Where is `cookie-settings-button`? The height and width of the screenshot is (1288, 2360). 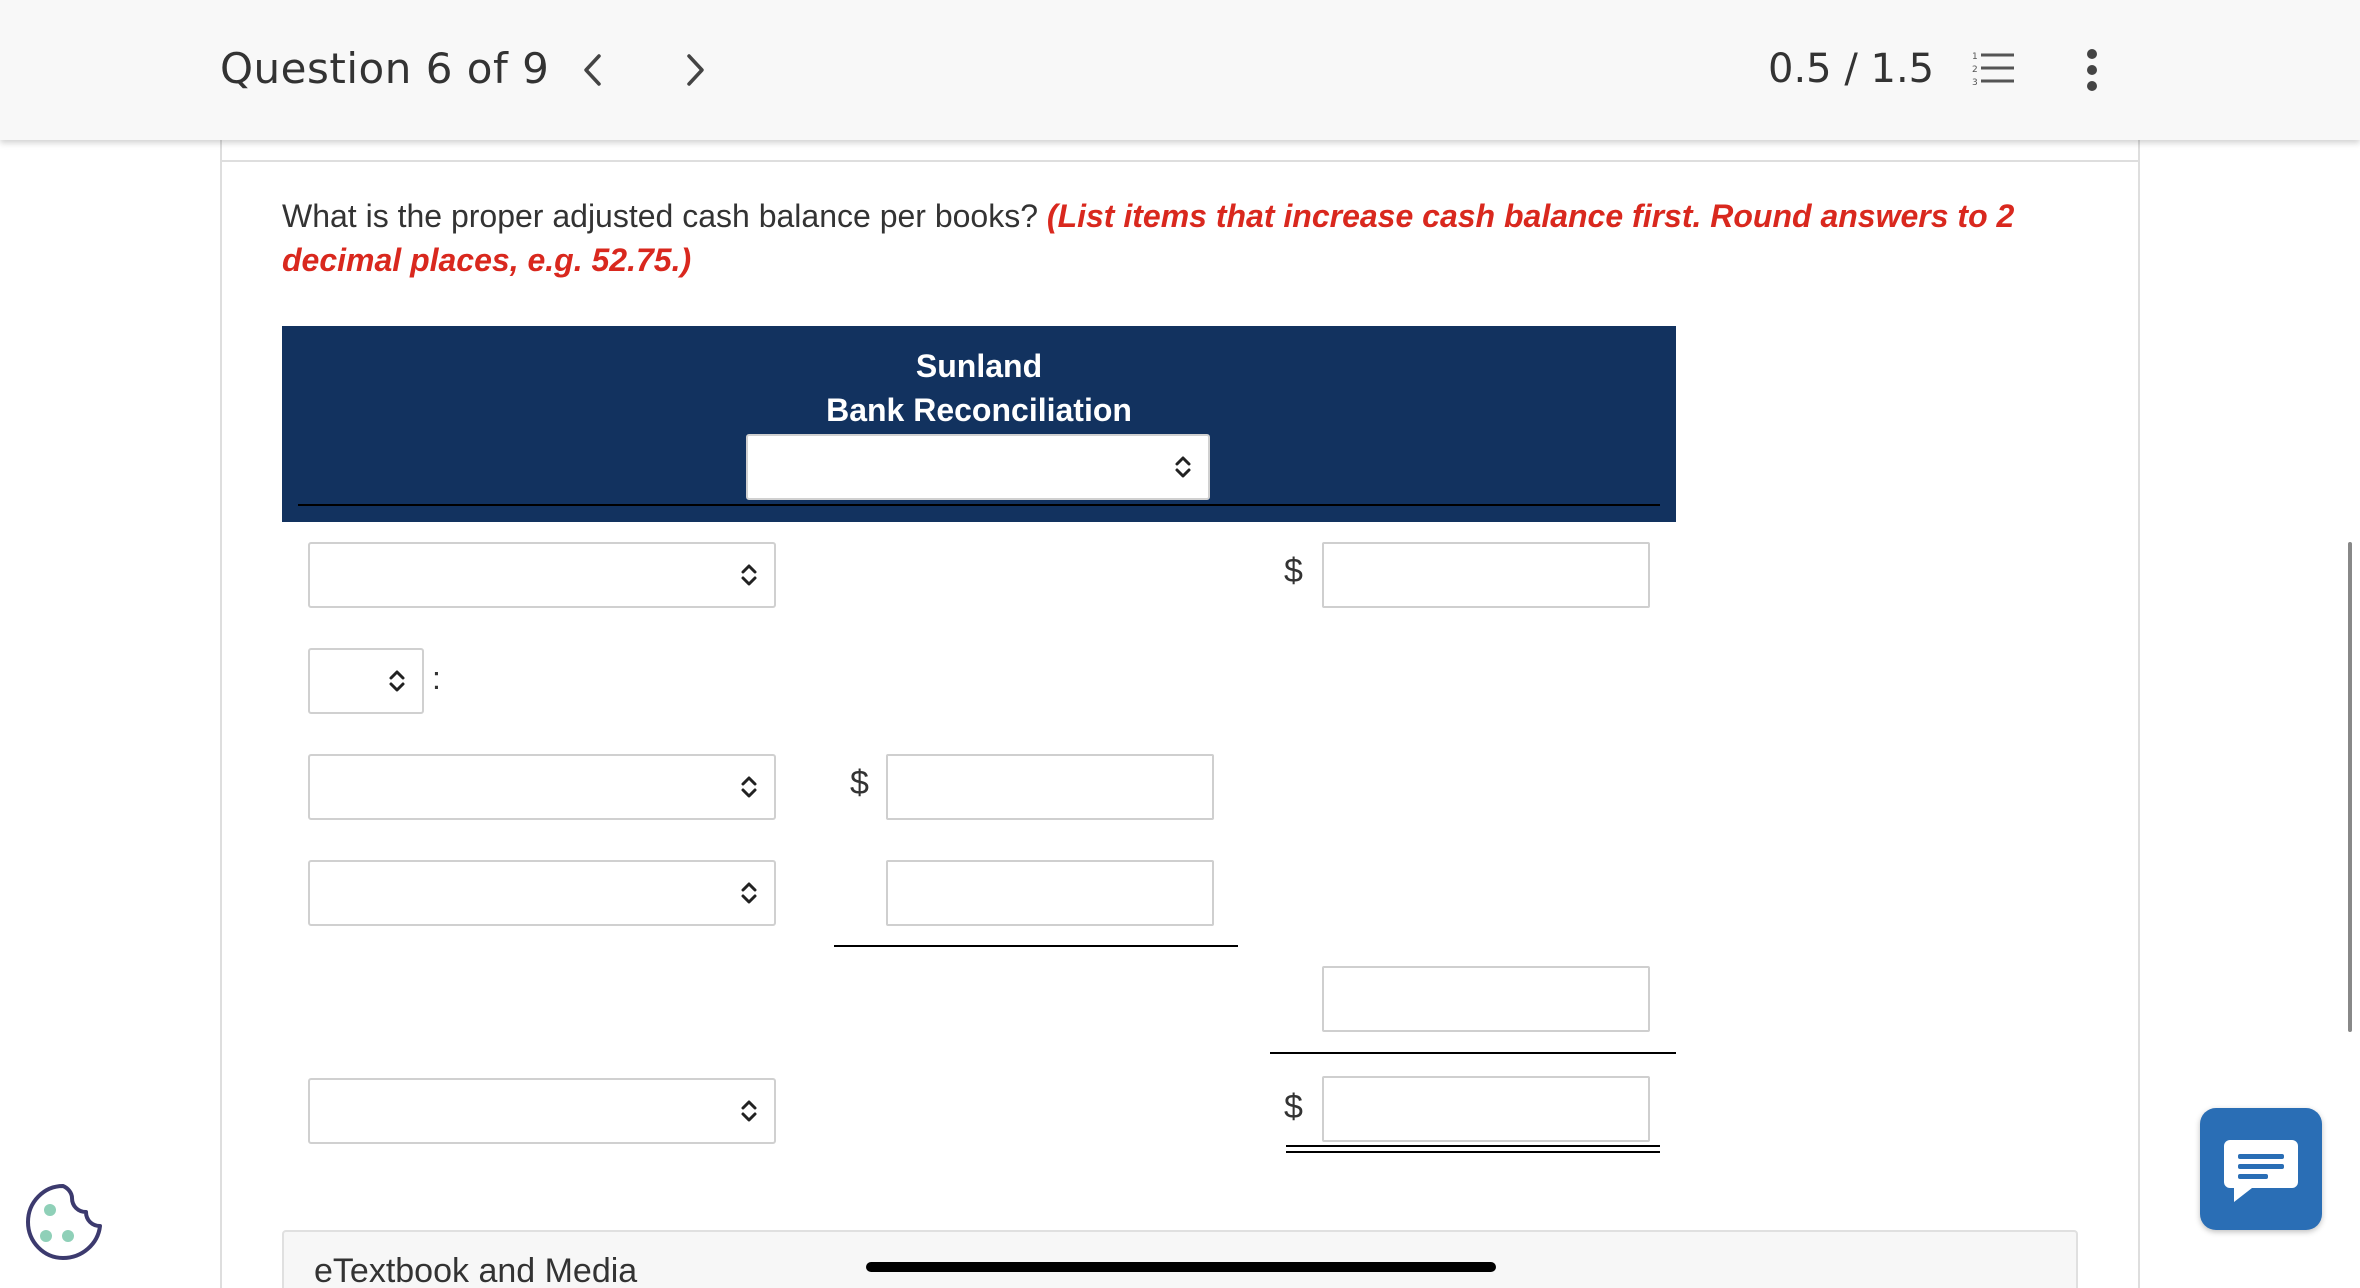
cookie-settings-button is located at coordinates (63, 1223).